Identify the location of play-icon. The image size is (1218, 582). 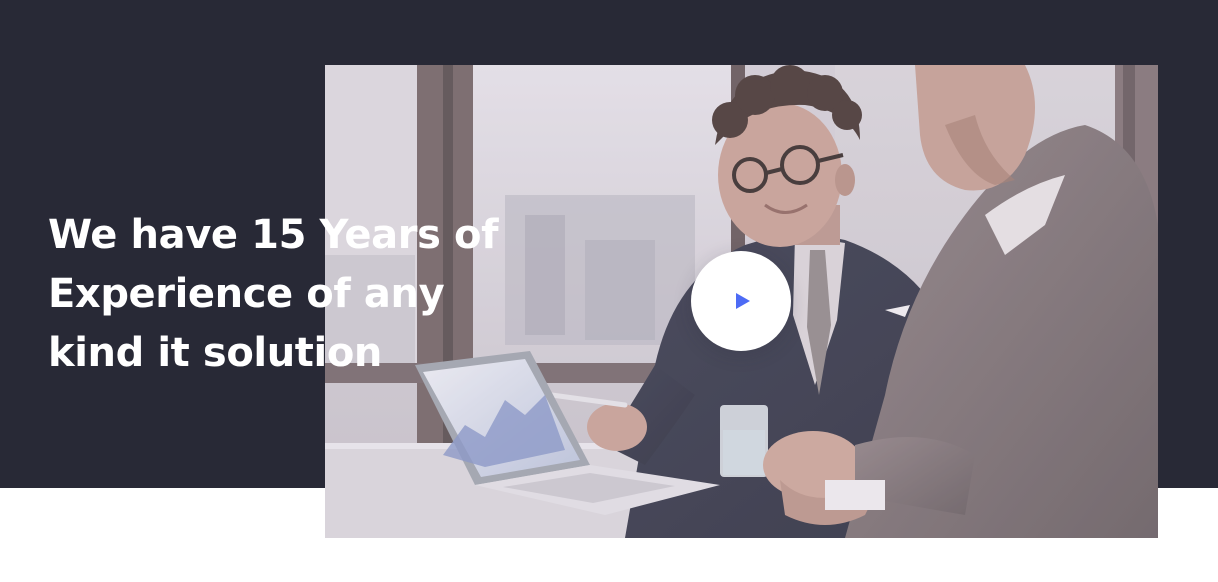
(742, 301).